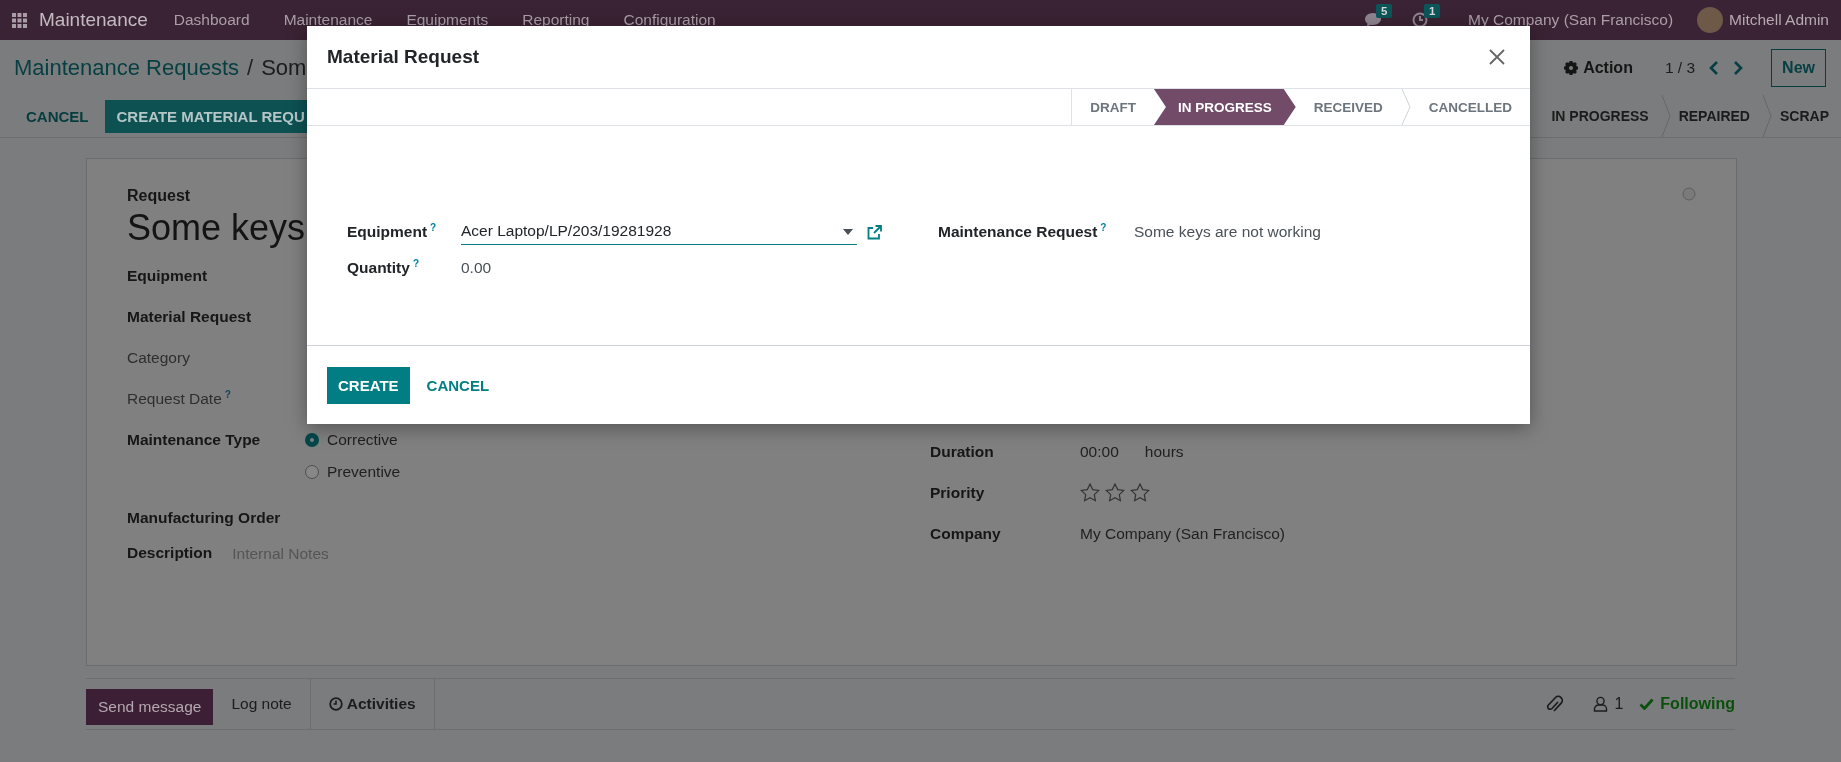 The height and width of the screenshot is (762, 1841). Describe the element at coordinates (848, 232) in the screenshot. I see `caret-down-icon` at that location.